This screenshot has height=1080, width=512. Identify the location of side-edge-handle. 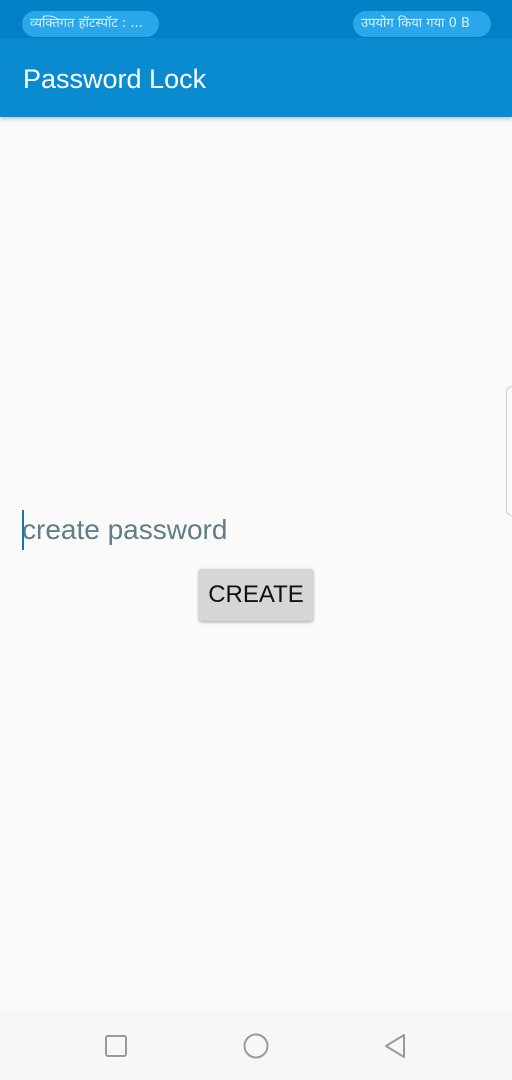
(509, 451).